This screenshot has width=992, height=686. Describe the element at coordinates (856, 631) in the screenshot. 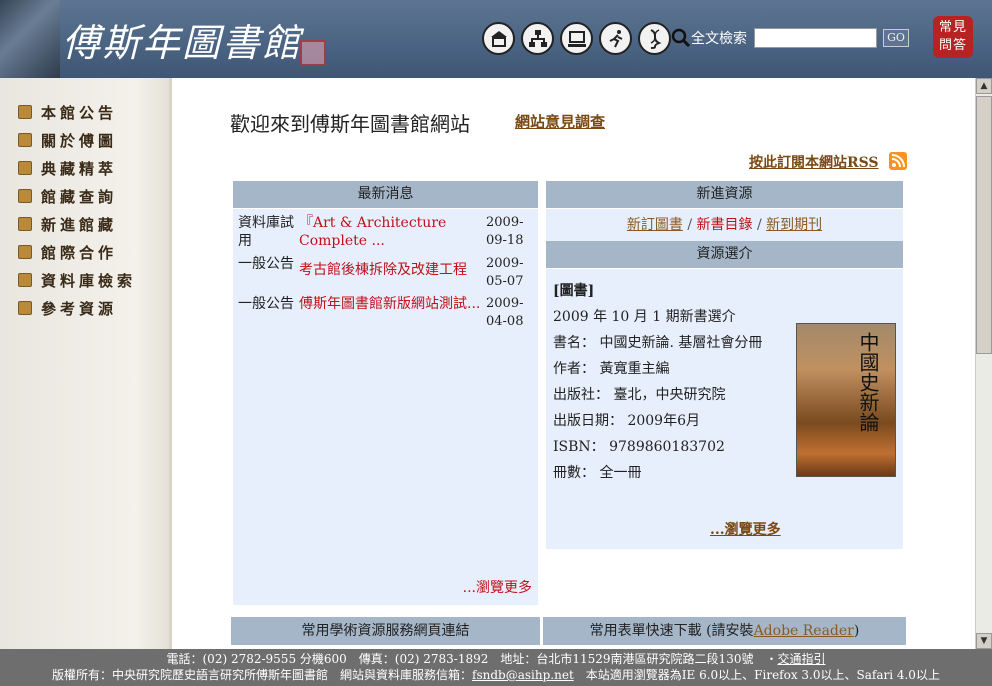

I see `forms-suffix: )` at that location.